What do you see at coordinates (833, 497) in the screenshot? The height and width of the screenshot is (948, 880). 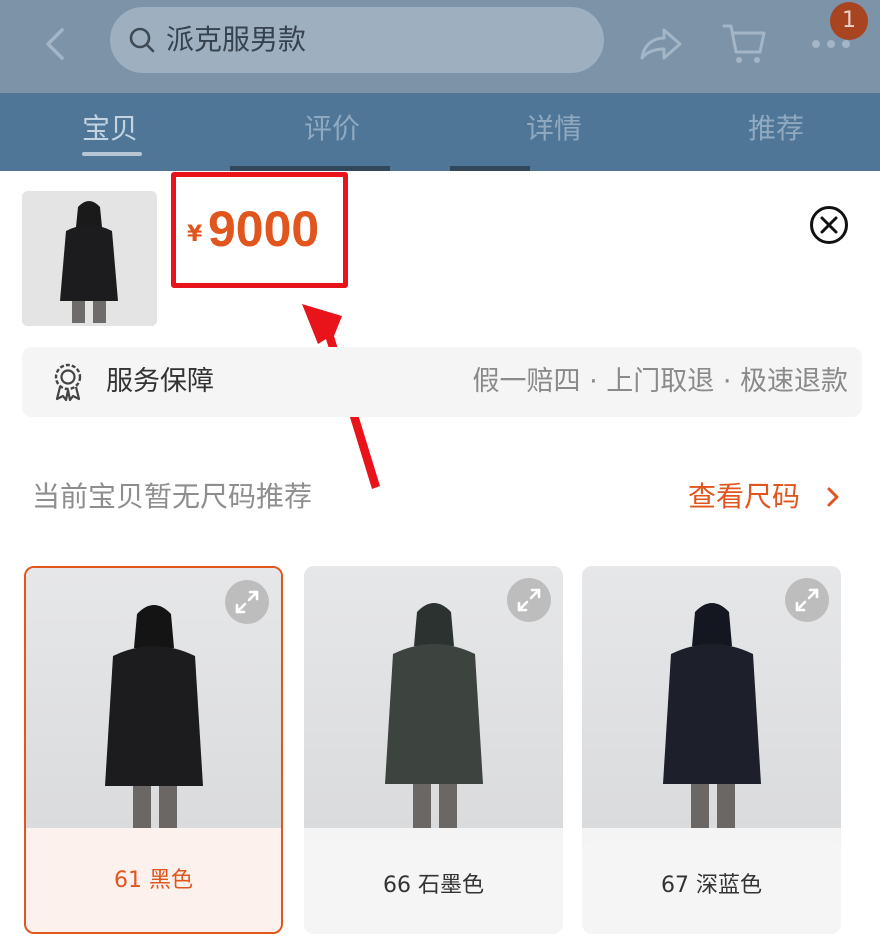 I see `chevron-right-icon` at bounding box center [833, 497].